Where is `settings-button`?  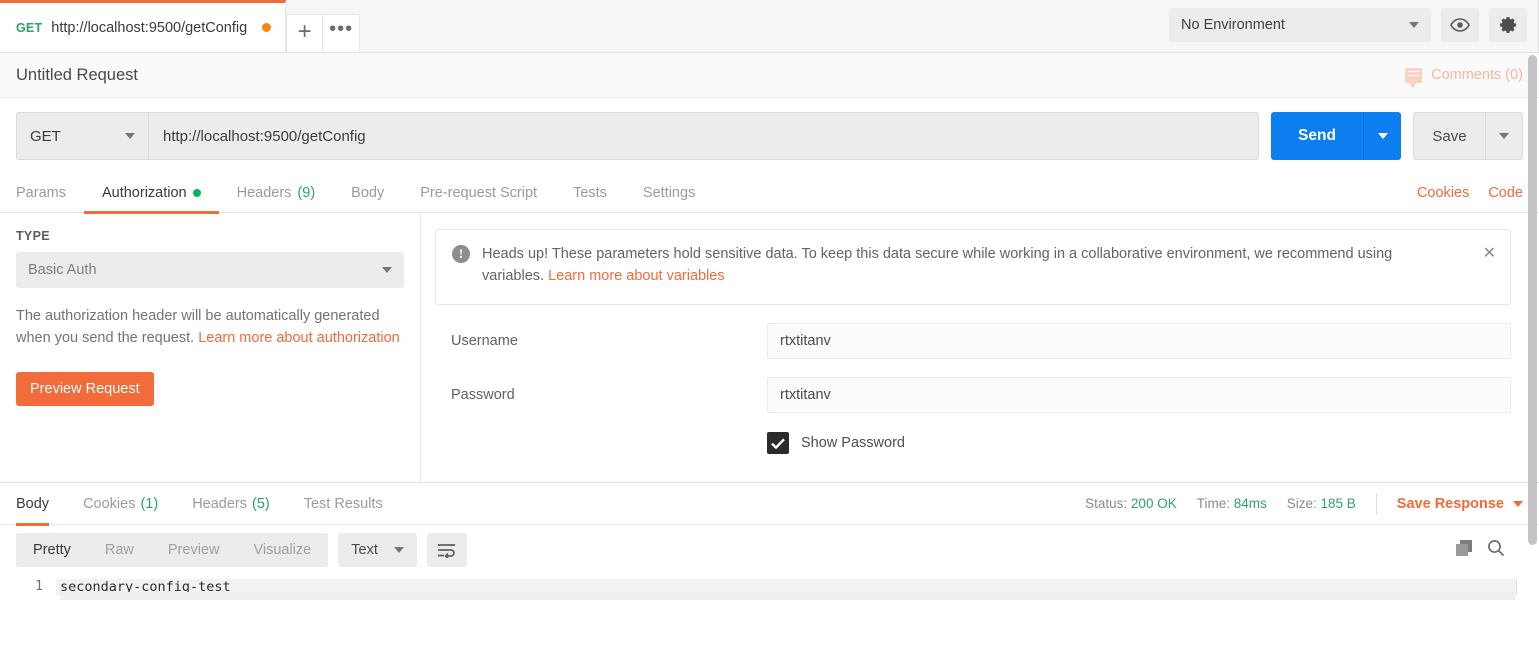 settings-button is located at coordinates (1508, 25).